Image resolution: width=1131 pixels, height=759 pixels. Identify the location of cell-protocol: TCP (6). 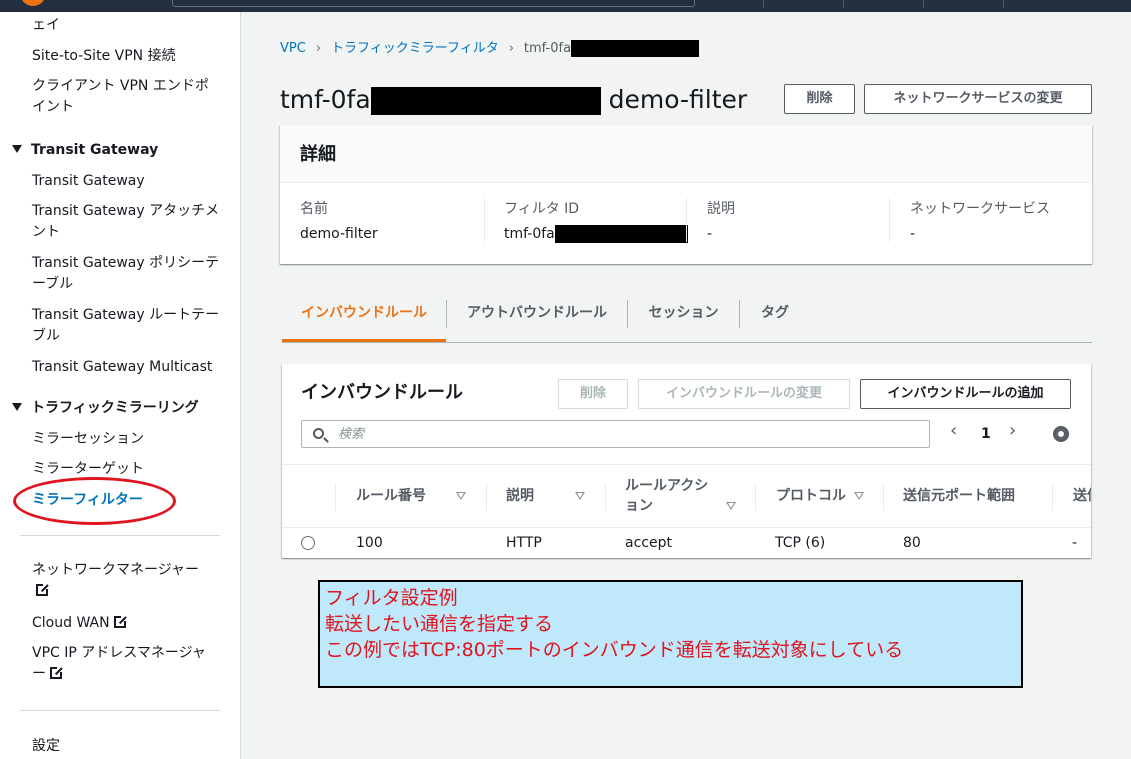
(800, 543).